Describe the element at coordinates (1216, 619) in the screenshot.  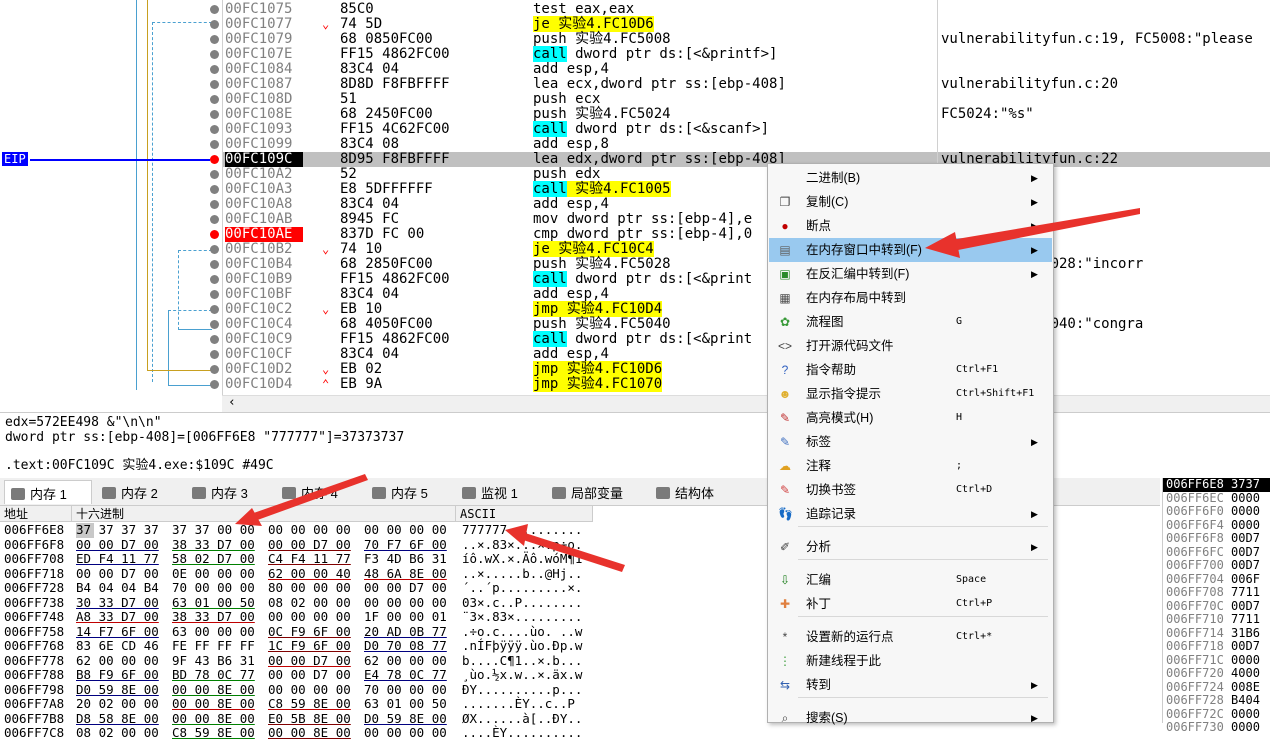
I see `stack-row: 006FF710 7711` at that location.